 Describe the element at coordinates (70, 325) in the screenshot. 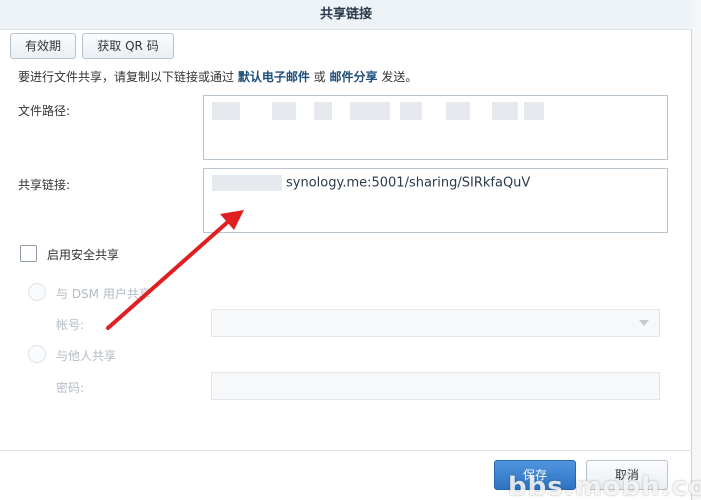

I see `account-label: 帐号:` at that location.